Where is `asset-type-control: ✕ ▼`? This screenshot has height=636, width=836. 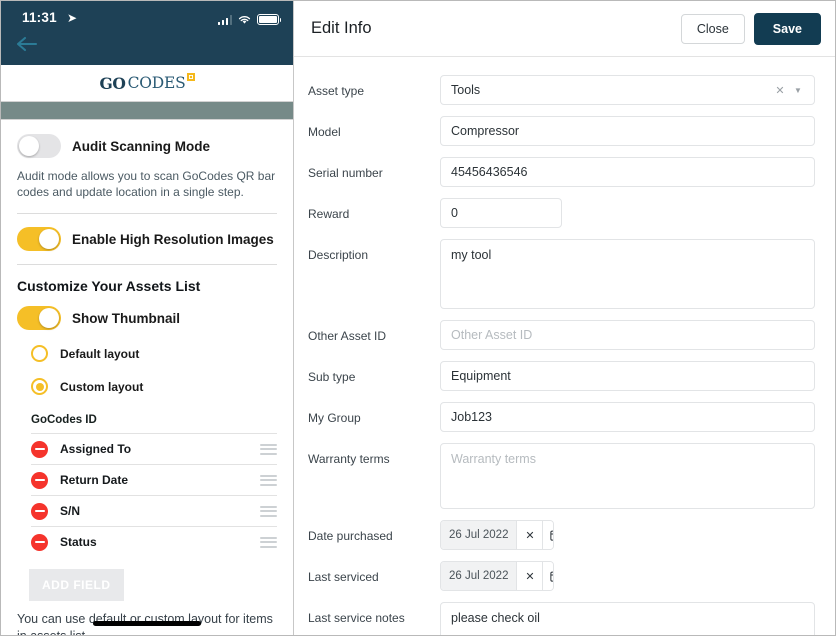 asset-type-control: ✕ ▼ is located at coordinates (627, 90).